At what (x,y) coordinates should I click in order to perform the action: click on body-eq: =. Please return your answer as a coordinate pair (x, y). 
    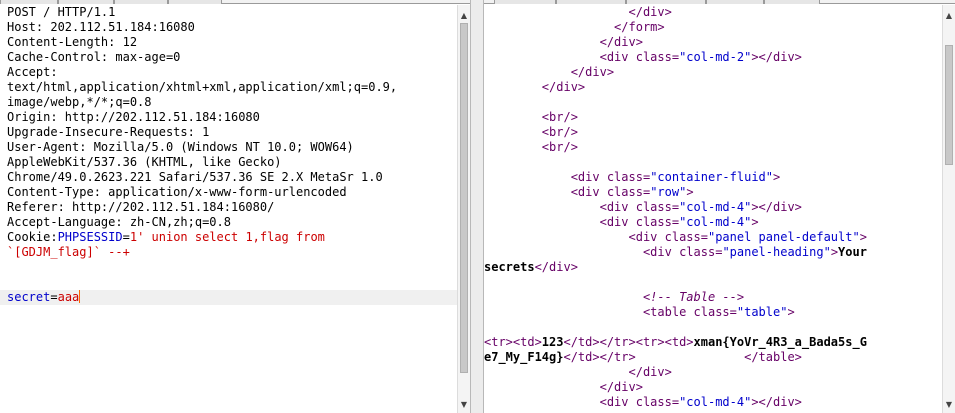
    Looking at the image, I should click on (54, 297).